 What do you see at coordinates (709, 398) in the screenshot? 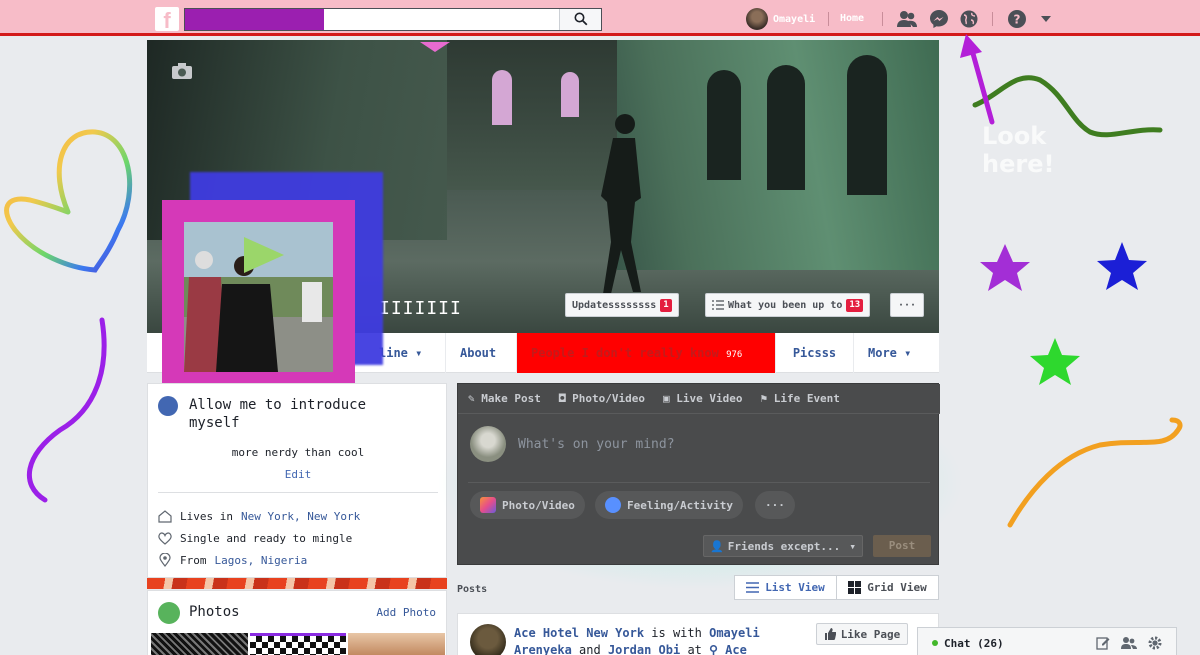
I see `tab-live-video-label: Live Video` at bounding box center [709, 398].